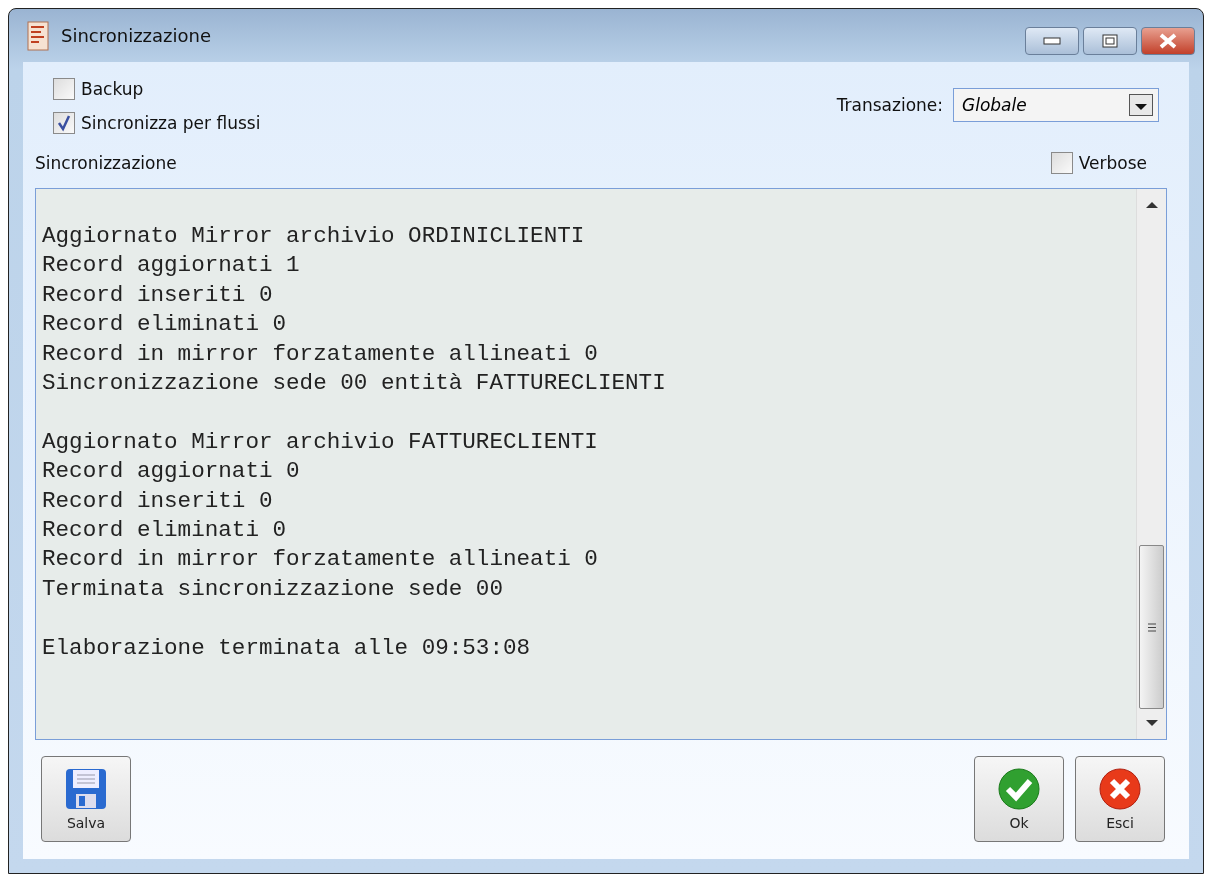 This screenshot has height=877, width=1212. What do you see at coordinates (1151, 205) in the screenshot?
I see `scroll-up-icon` at bounding box center [1151, 205].